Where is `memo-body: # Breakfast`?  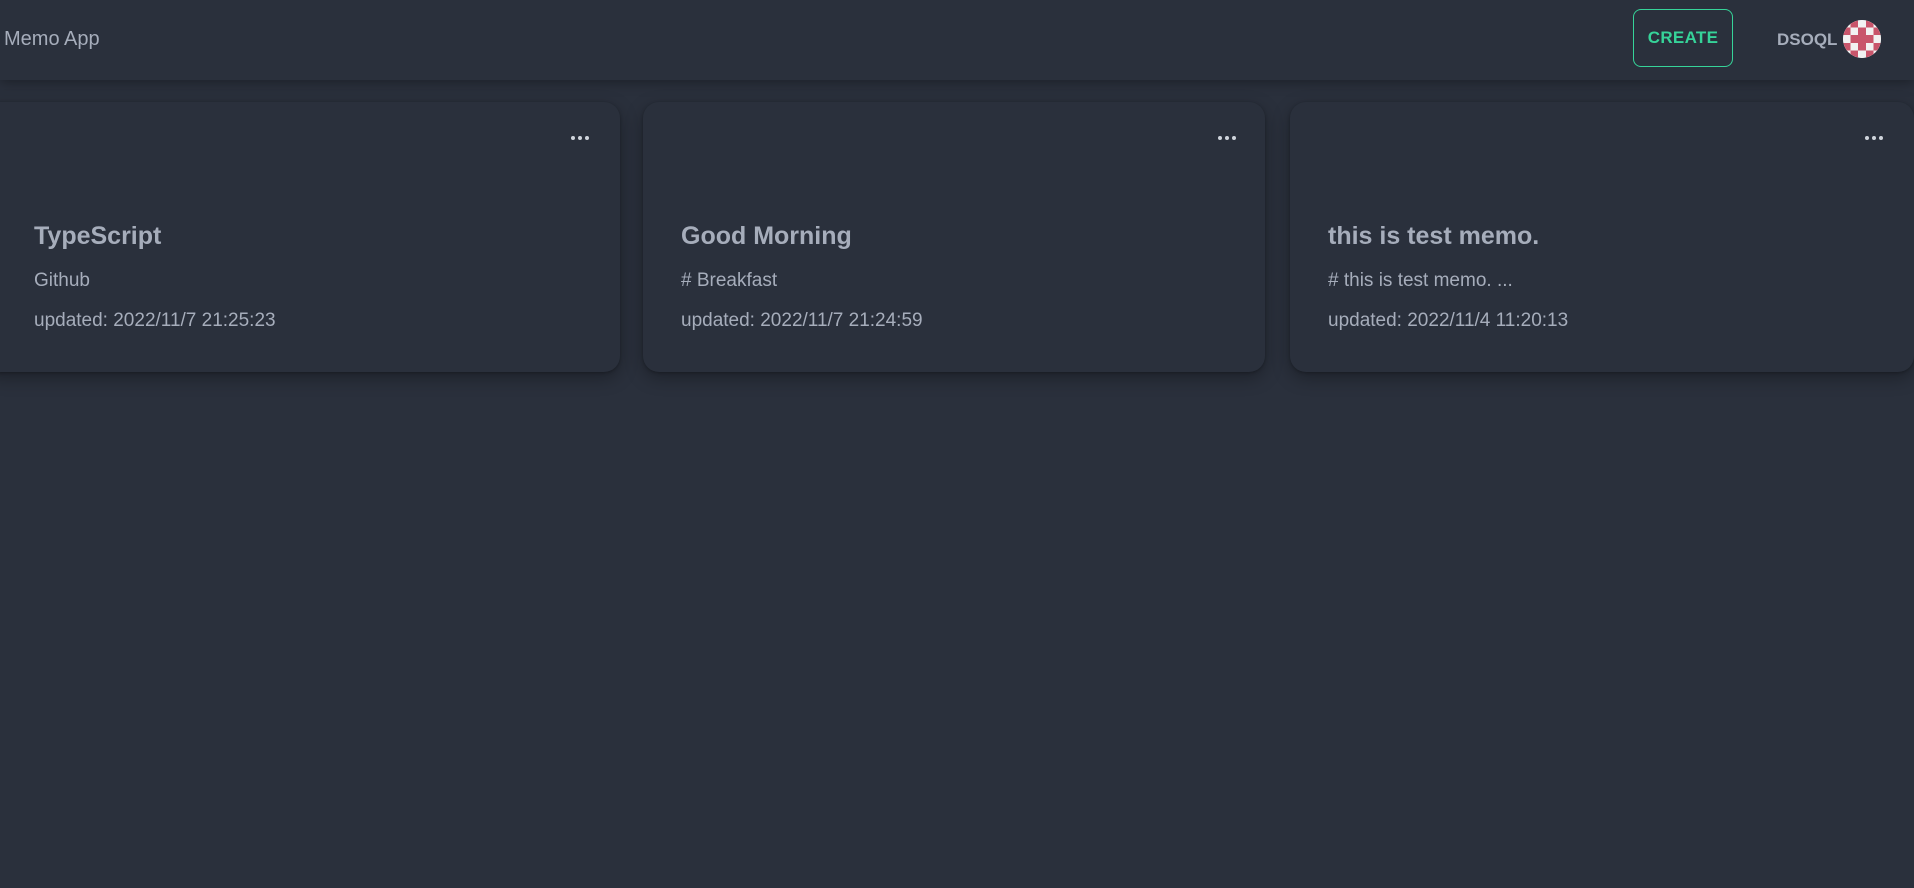
memo-body: # Breakfast is located at coordinates (729, 280).